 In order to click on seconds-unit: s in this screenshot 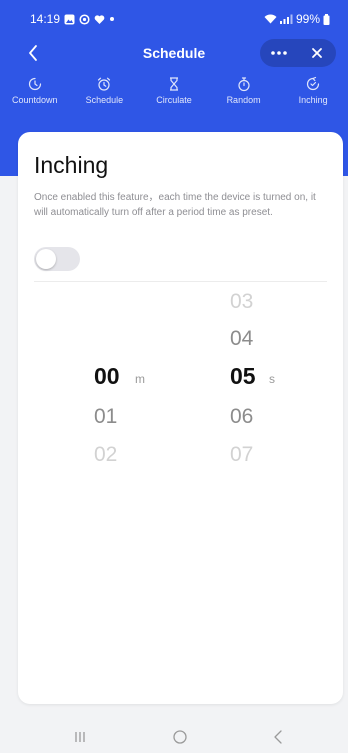, I will do `click(272, 379)`.